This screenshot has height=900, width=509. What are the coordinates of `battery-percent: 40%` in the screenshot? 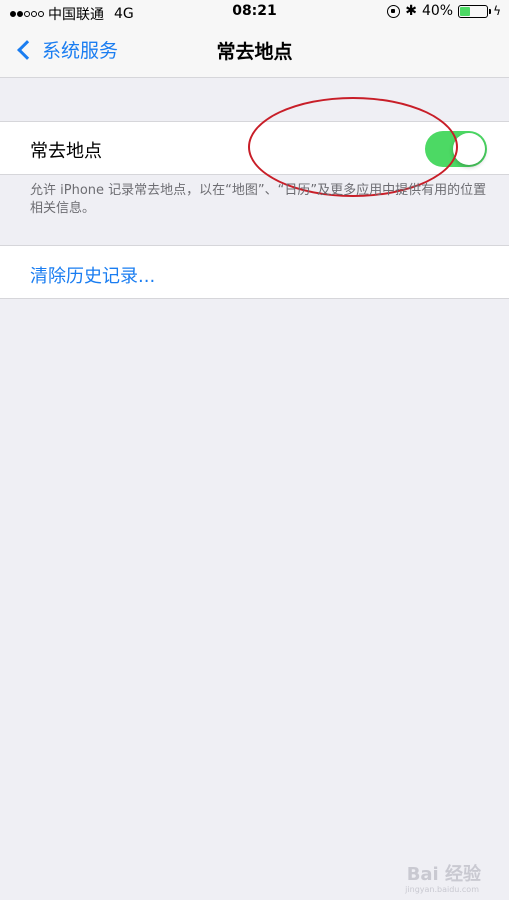 It's located at (437, 11).